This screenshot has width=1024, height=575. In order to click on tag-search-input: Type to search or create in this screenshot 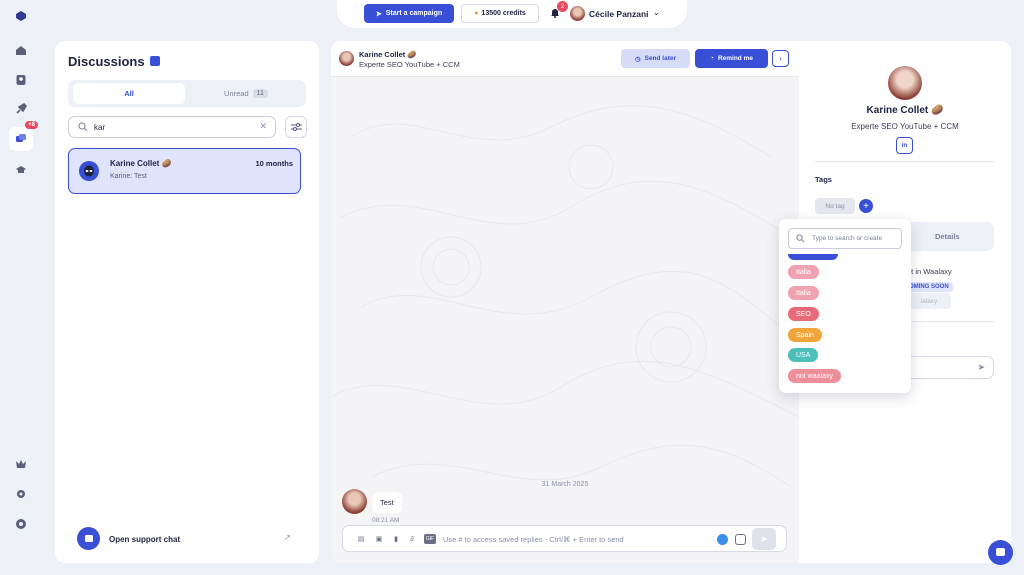, I will do `click(845, 238)`.